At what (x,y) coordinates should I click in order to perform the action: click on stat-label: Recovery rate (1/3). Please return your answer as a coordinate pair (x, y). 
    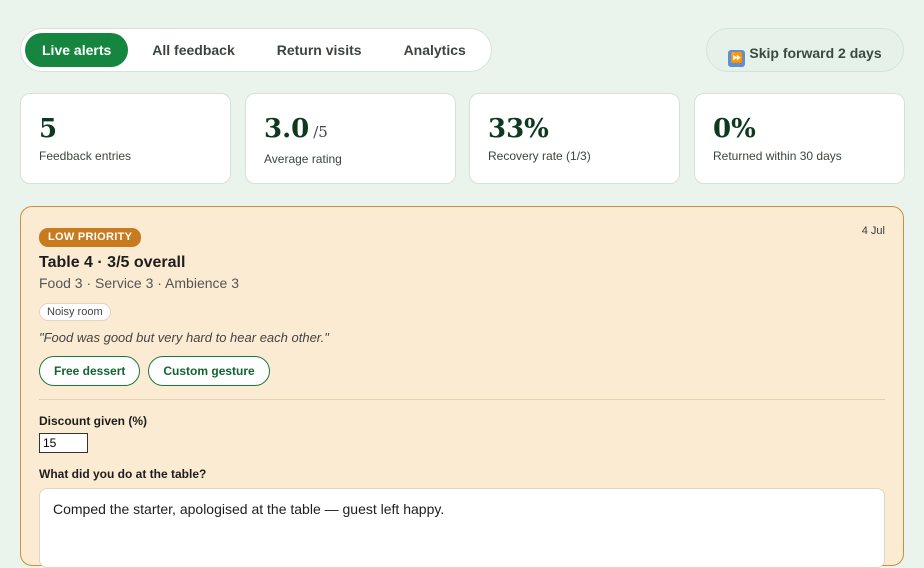
    Looking at the image, I should click on (539, 156).